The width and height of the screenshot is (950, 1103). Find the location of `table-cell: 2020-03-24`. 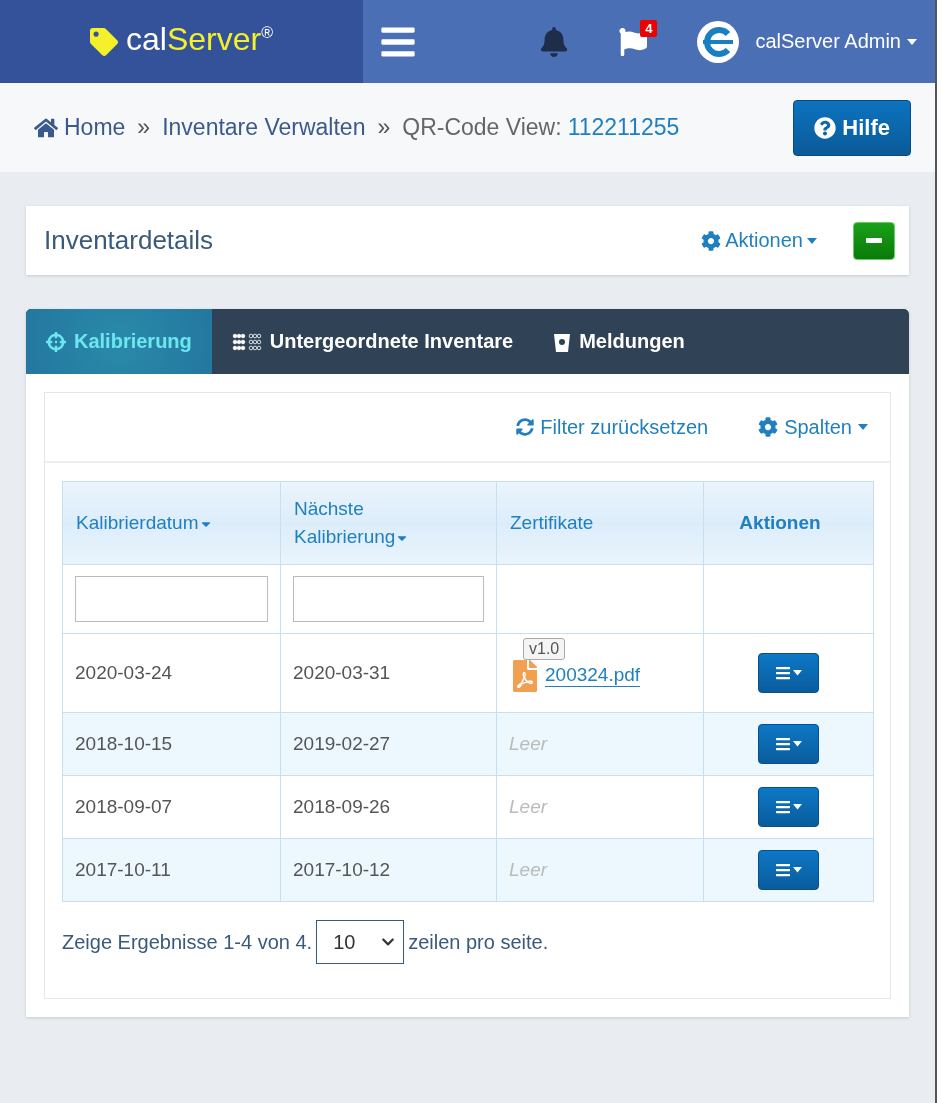

table-cell: 2020-03-24 is located at coordinates (171, 673).